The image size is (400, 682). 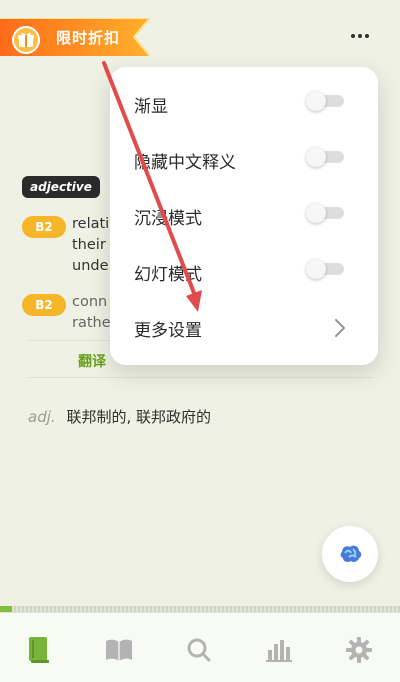 What do you see at coordinates (244, 273) in the screenshot?
I see `menu-item-slideshow: 幻灯模式` at bounding box center [244, 273].